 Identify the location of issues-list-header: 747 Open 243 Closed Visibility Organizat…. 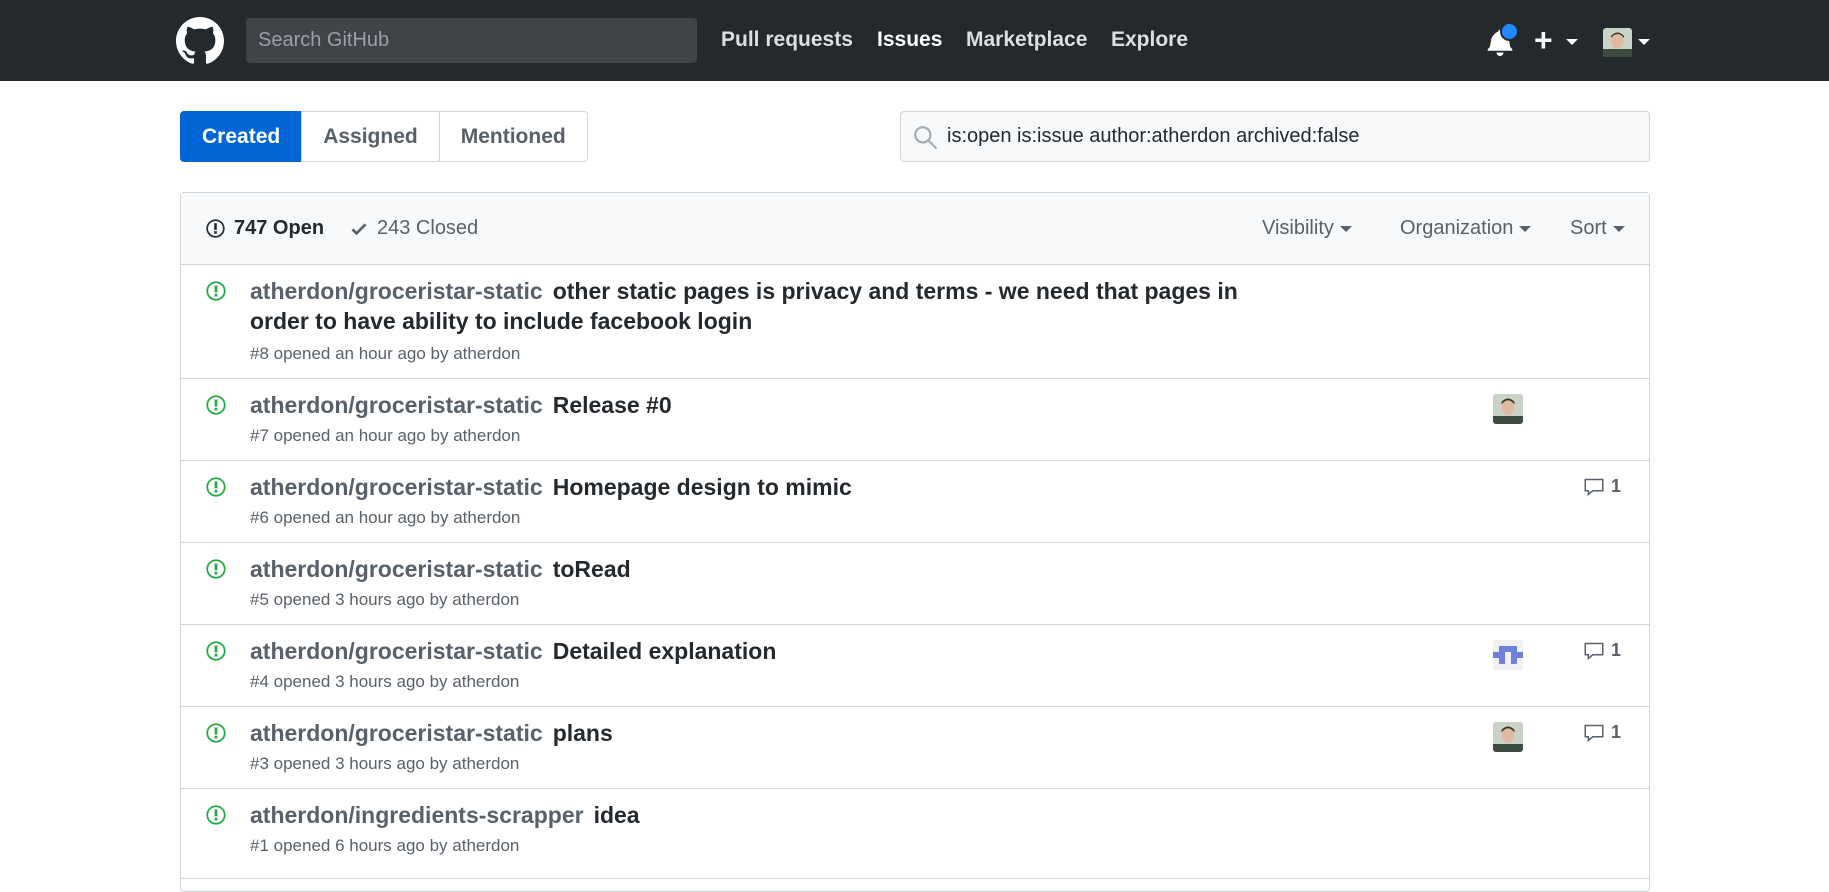
(915, 229).